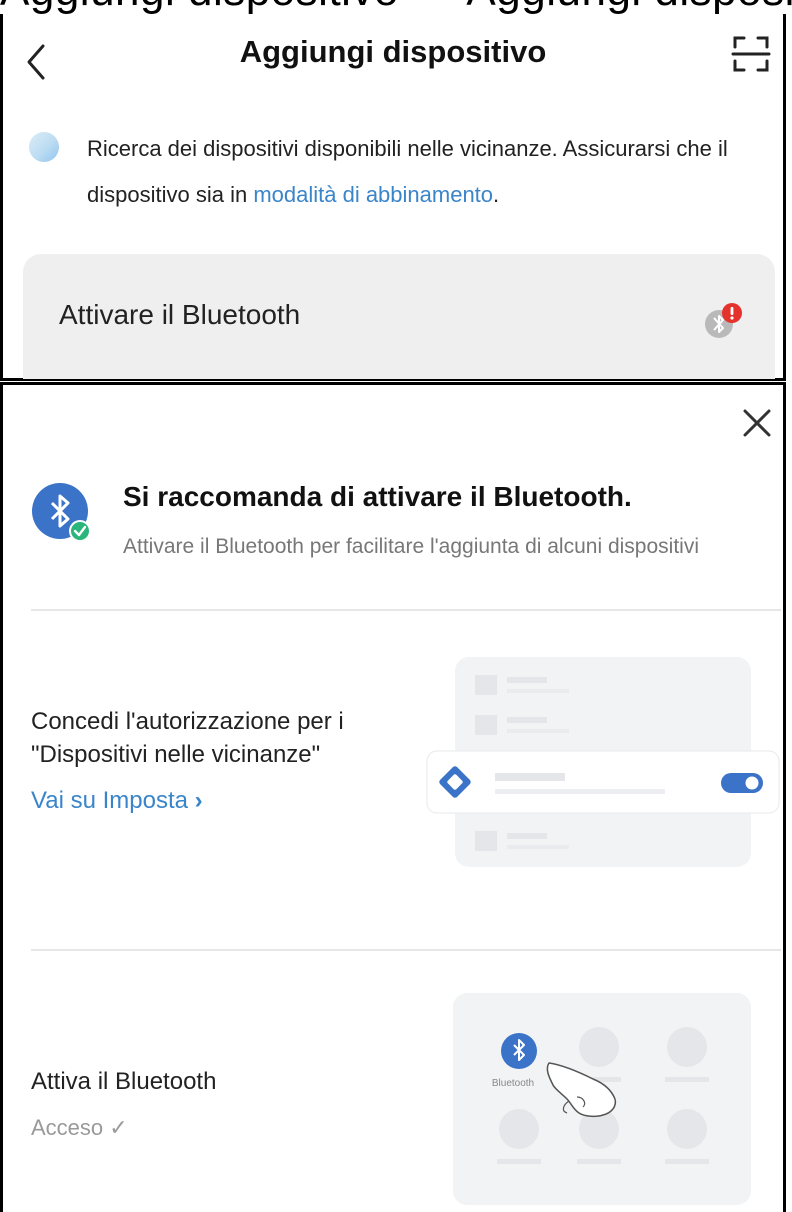  Describe the element at coordinates (44, 147) in the screenshot. I see `loading-icon` at that location.